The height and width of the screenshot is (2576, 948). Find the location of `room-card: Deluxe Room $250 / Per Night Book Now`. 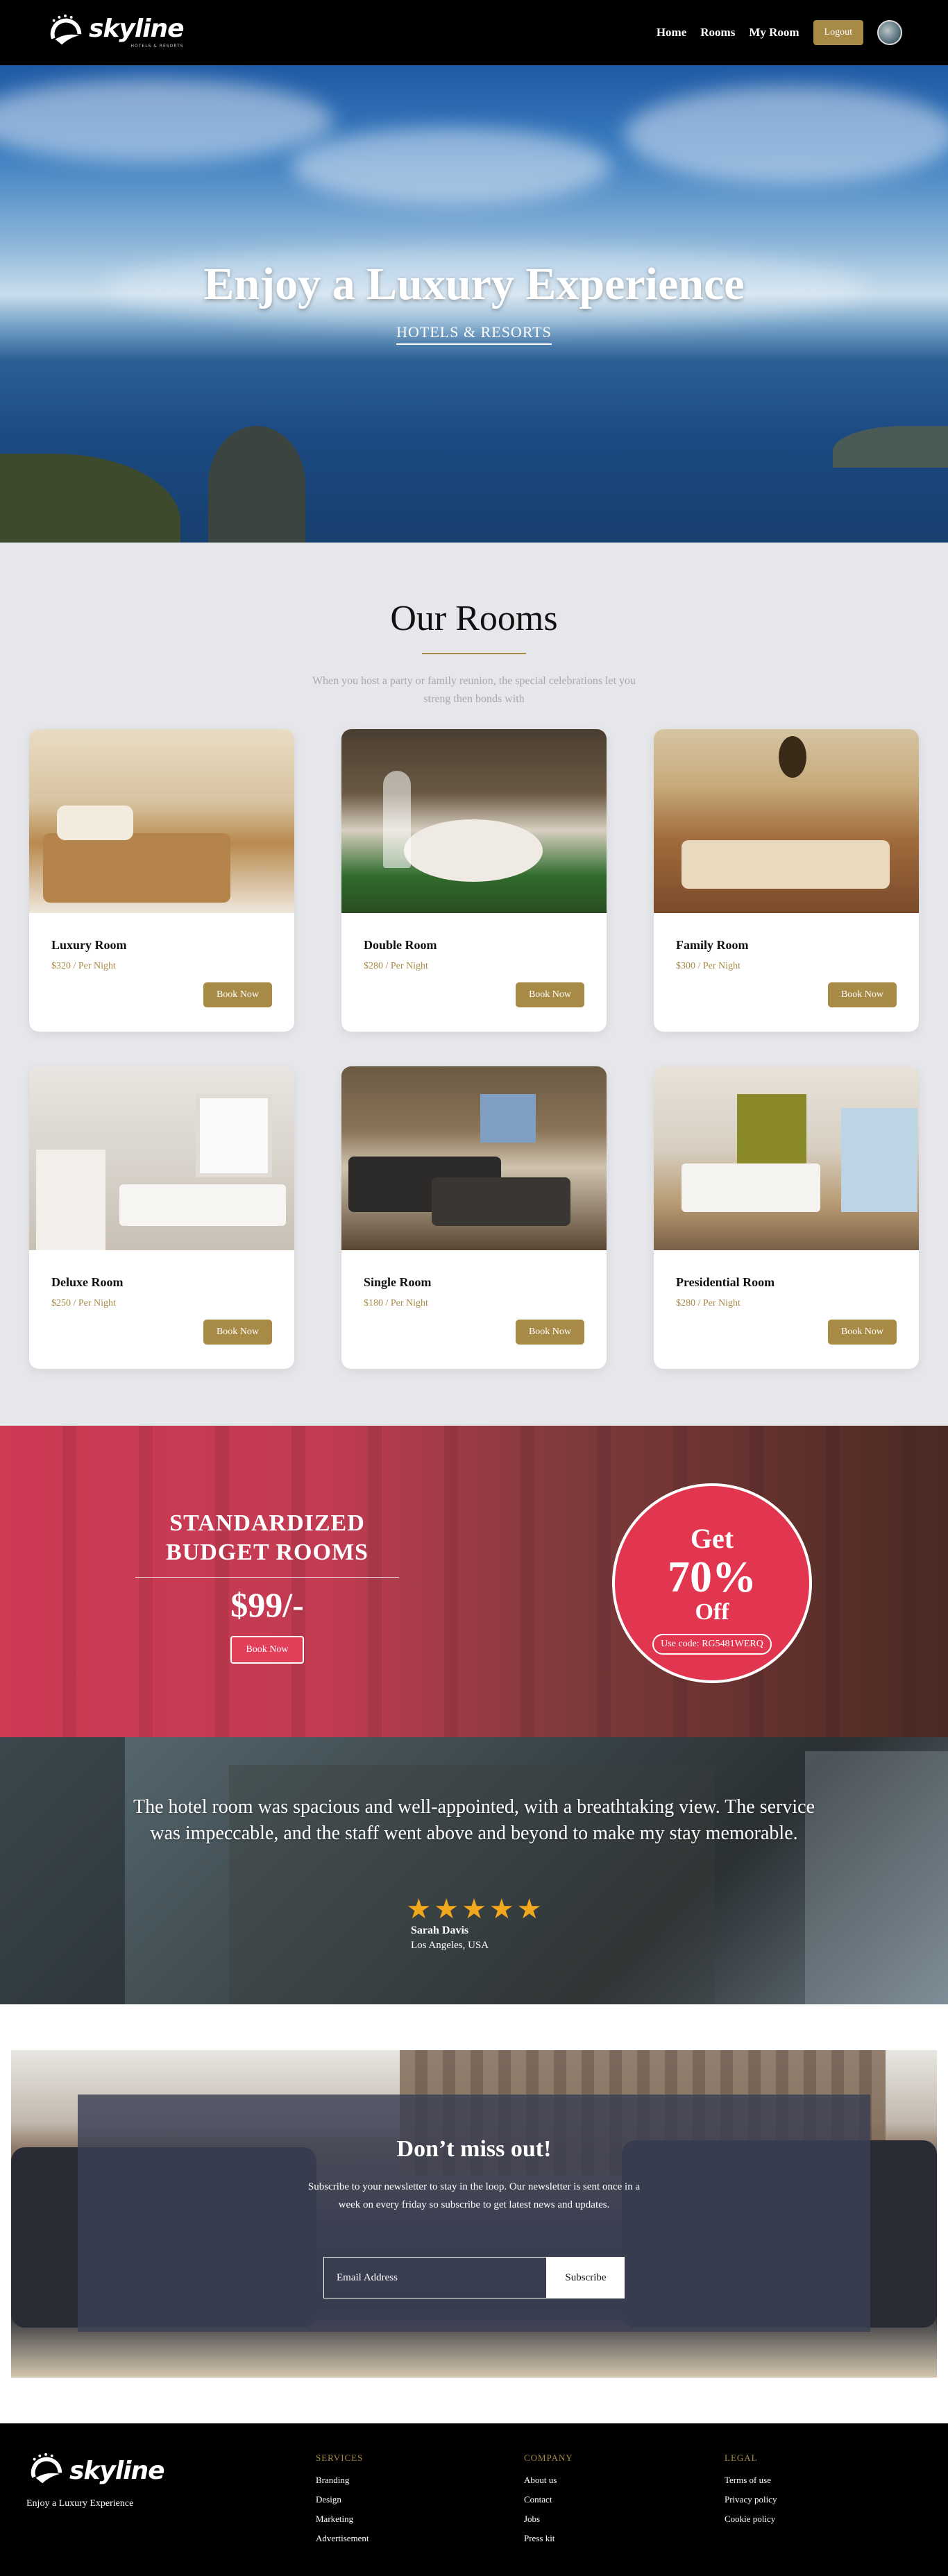

room-card: Deluxe Room $250 / Per Night Book Now is located at coordinates (161, 1217).